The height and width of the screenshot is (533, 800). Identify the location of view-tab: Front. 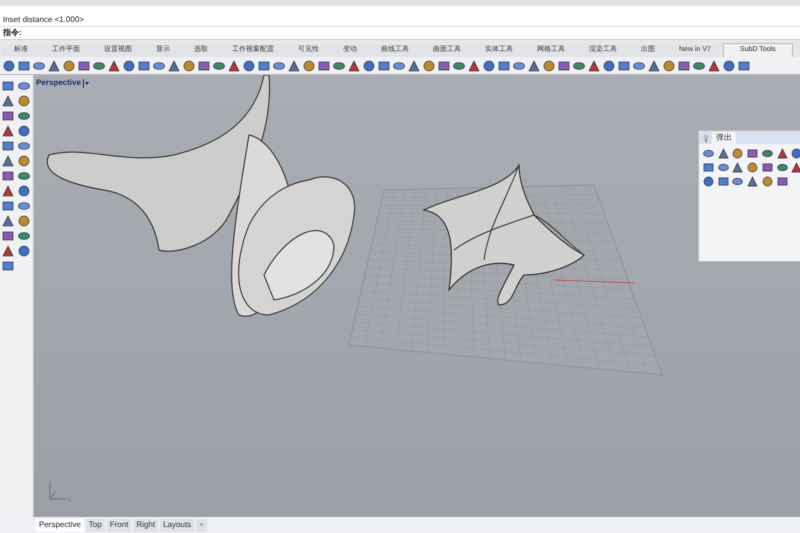
(119, 525).